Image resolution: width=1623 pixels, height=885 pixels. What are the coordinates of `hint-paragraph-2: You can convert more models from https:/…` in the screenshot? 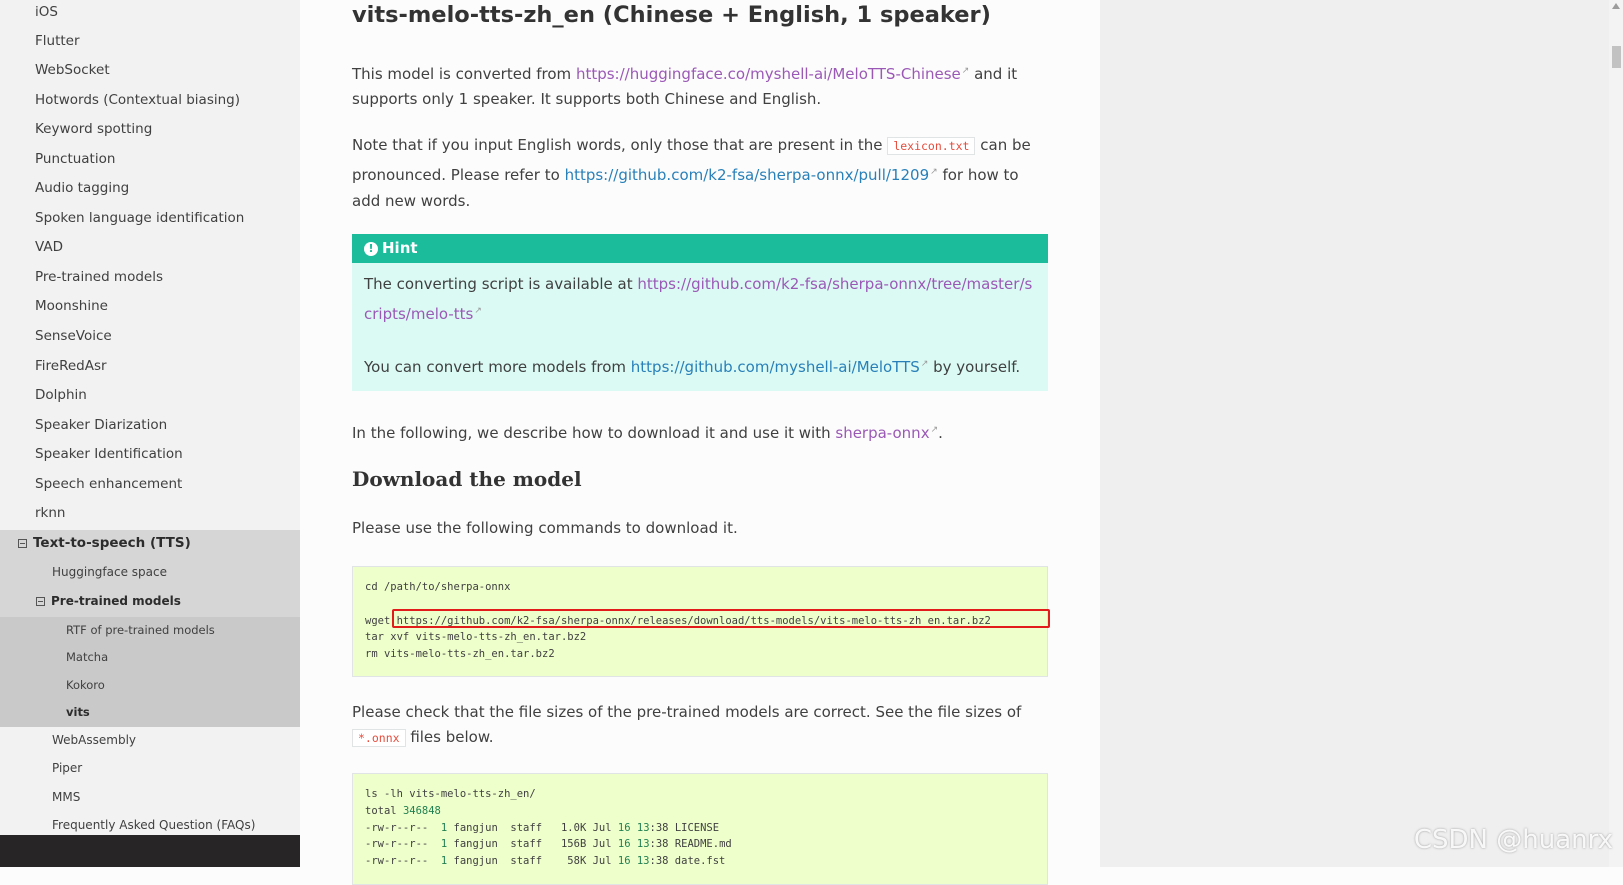 It's located at (699, 366).